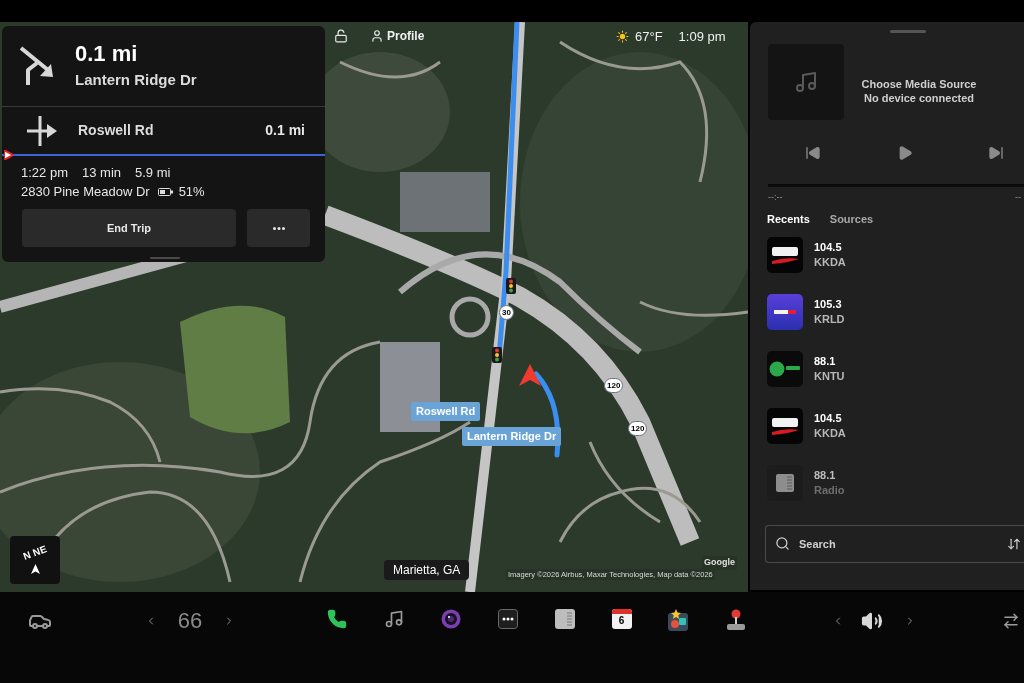  I want to click on media-tab: Sources, so click(851, 219).